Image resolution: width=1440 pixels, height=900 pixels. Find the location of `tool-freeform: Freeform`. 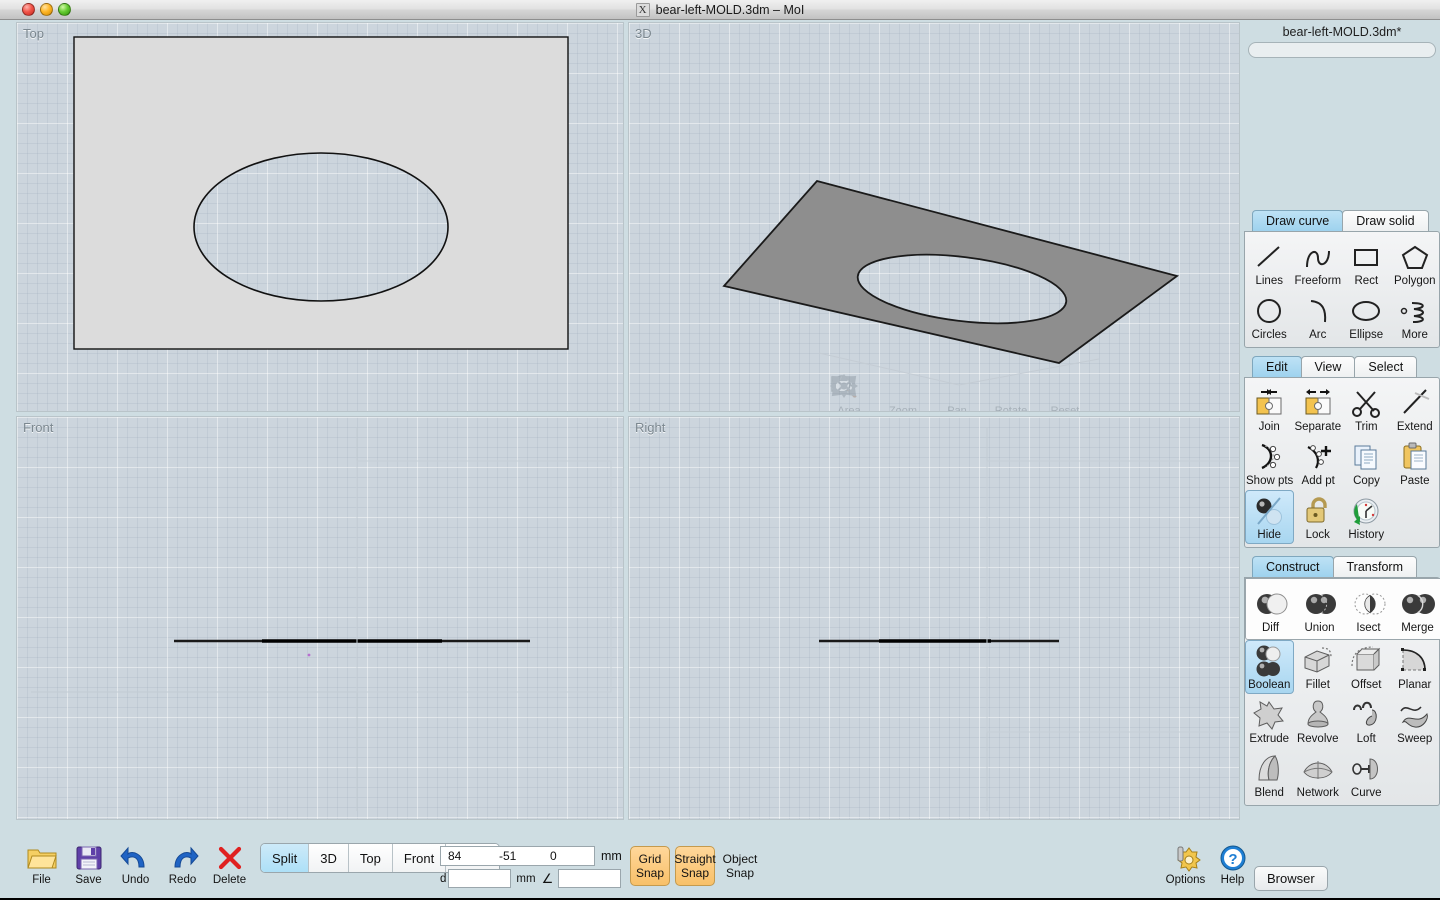

tool-freeform: Freeform is located at coordinates (1317, 263).